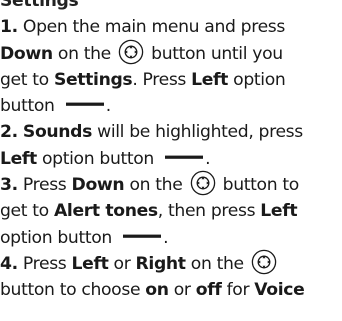 The image size is (342, 321). What do you see at coordinates (9, 263) in the screenshot?
I see `step-4-number: 4.` at bounding box center [9, 263].